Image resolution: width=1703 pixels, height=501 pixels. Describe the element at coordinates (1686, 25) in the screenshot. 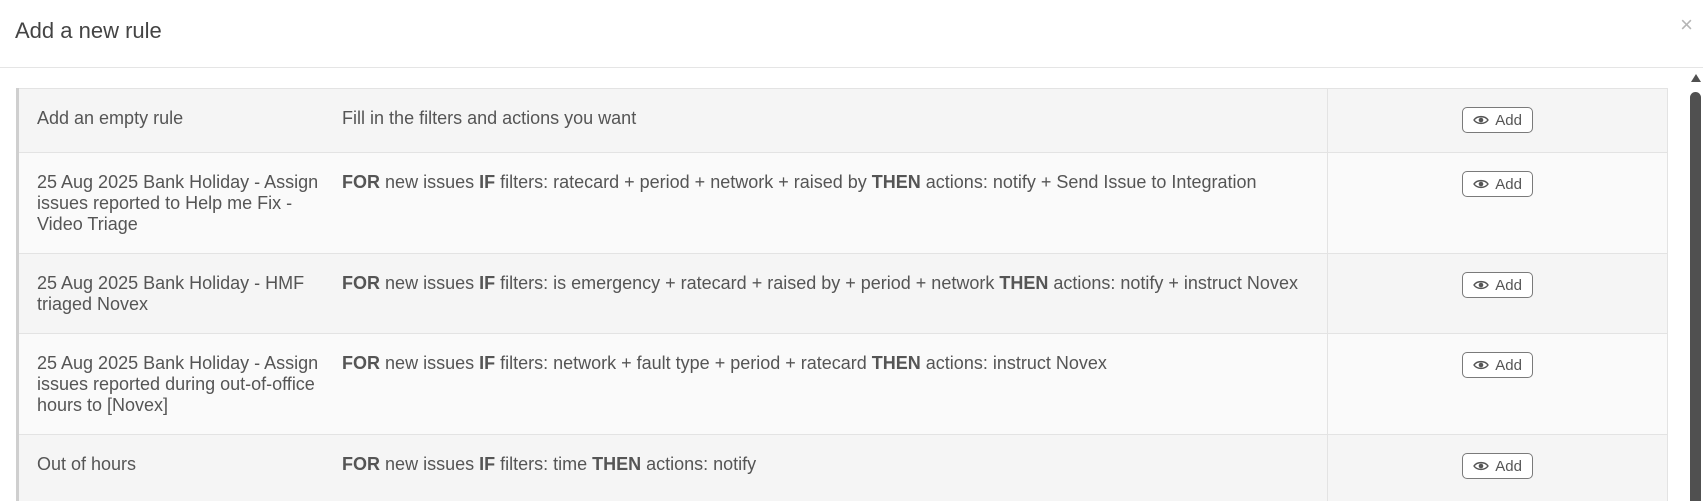

I see `close-icon: ×` at that location.